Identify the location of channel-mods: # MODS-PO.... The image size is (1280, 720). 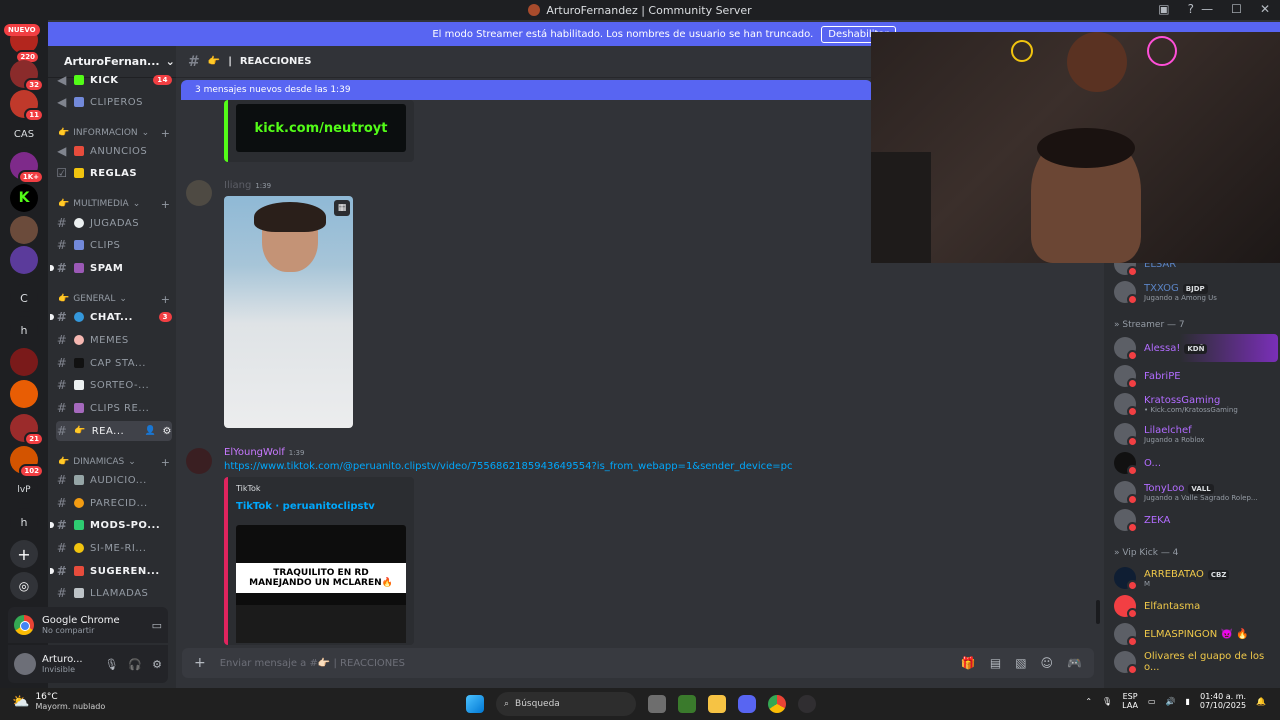
(111, 525).